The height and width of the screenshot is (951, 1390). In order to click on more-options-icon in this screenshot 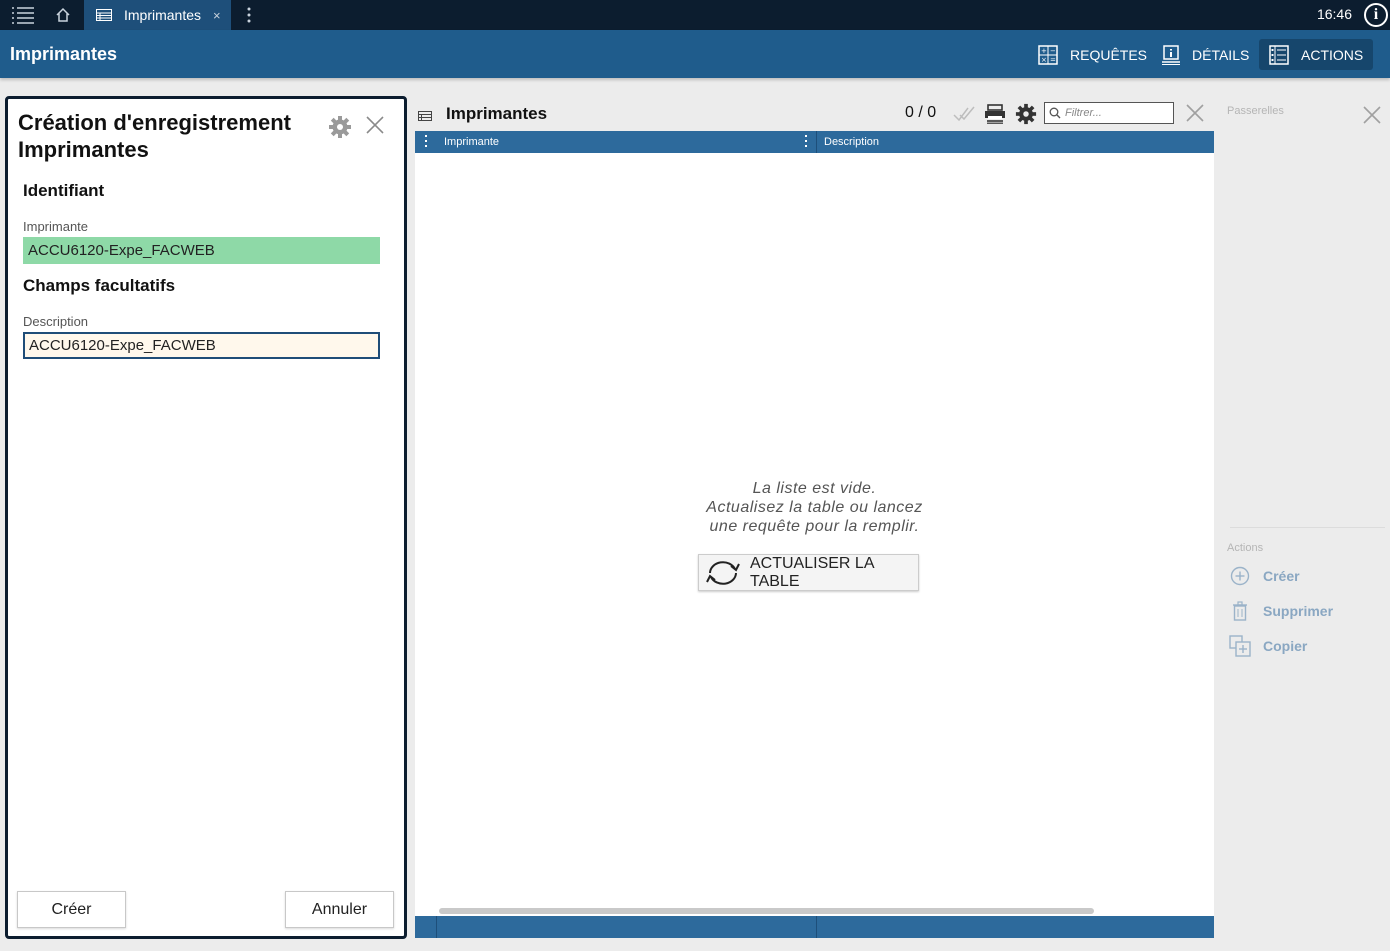, I will do `click(249, 15)`.